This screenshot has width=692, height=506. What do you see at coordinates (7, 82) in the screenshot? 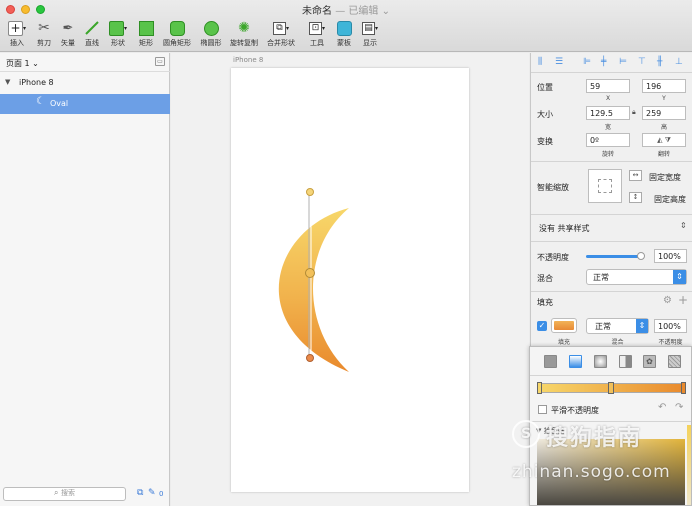
I see `disclosure-triangle-icon: ▼` at bounding box center [7, 82].